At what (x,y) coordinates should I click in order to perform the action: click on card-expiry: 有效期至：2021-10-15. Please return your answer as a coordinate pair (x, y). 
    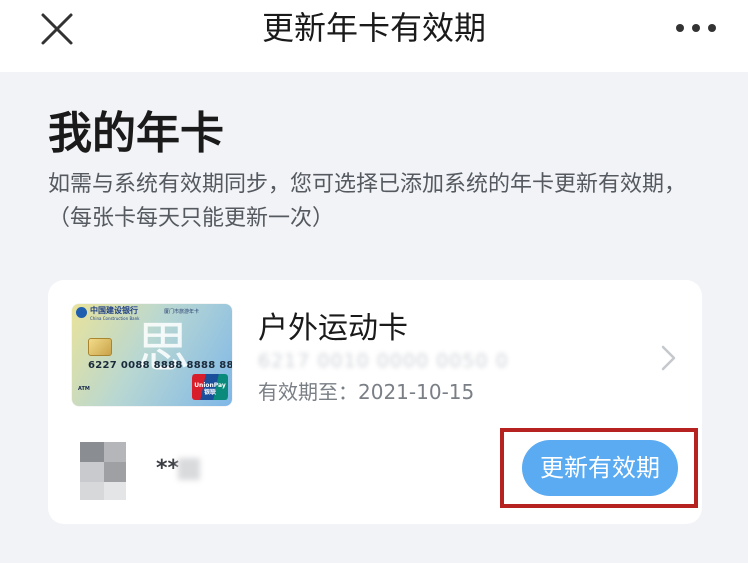
    Looking at the image, I should click on (366, 392).